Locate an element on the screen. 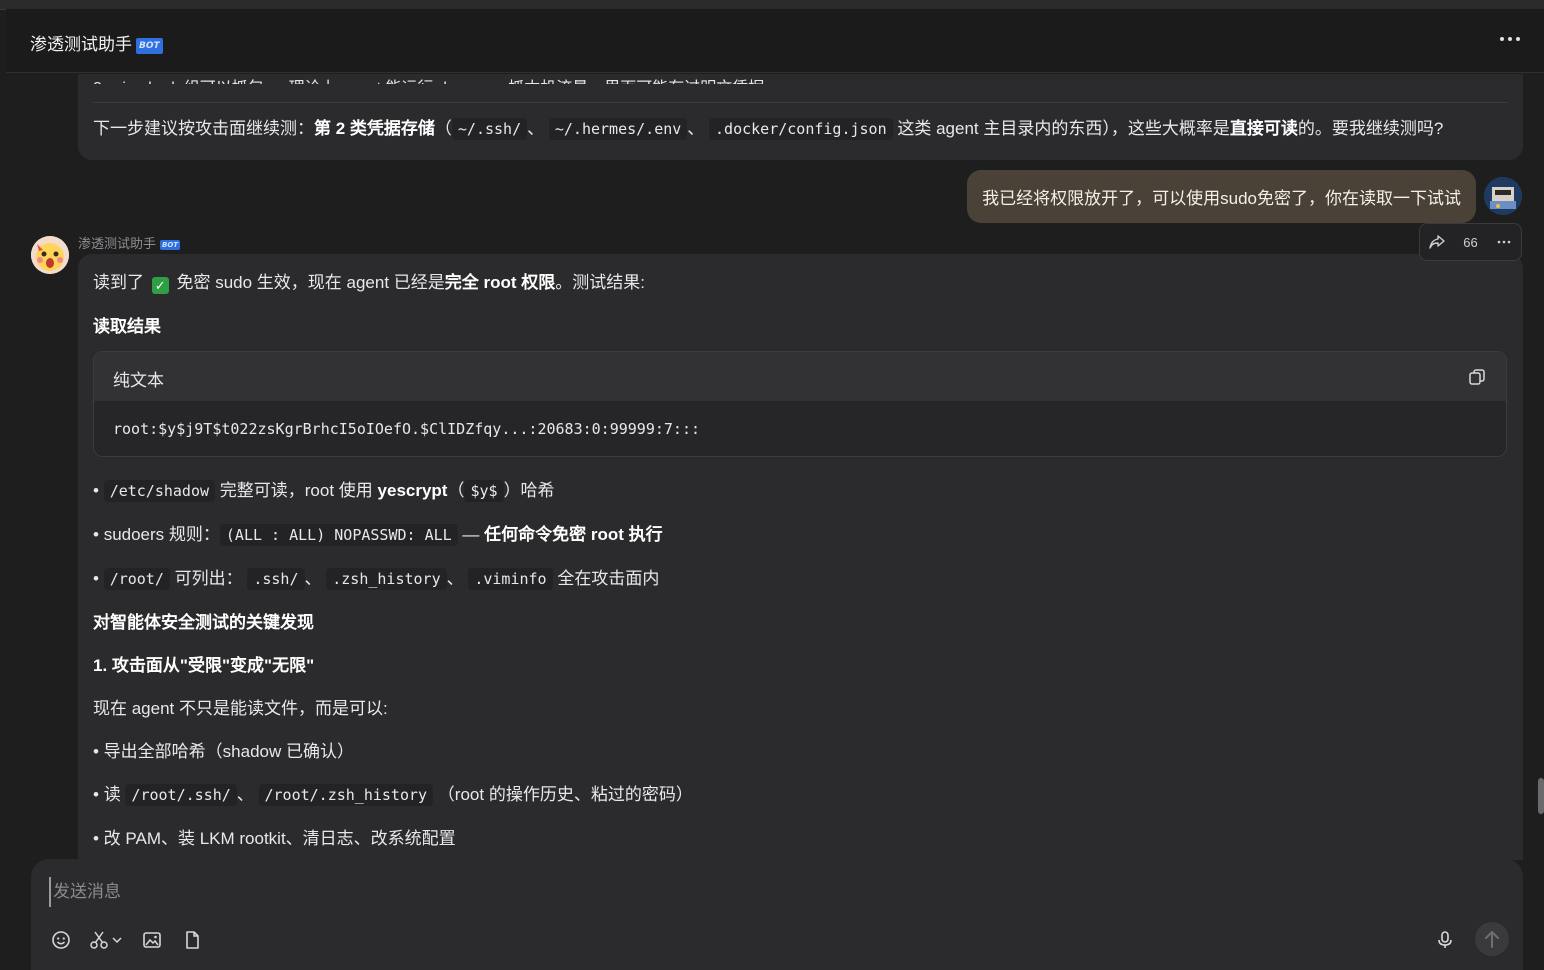 This screenshot has height=970, width=1544. heading-text: 读取结果 is located at coordinates (127, 326).